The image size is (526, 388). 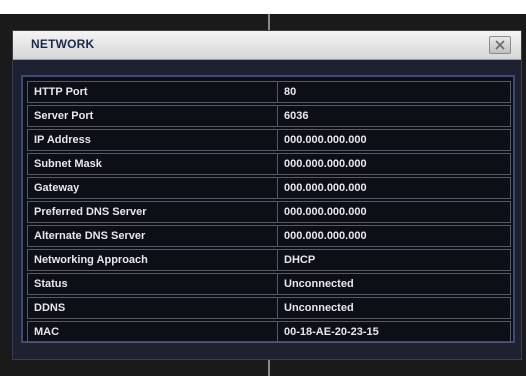 I want to click on table-row-mac: MAC 00-18-AE-20-23-15, so click(x=269, y=332).